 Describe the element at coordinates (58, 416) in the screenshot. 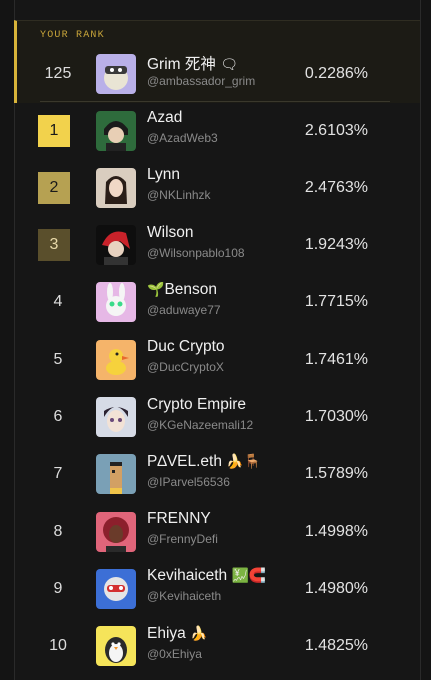

I see `rank-number: 6` at that location.